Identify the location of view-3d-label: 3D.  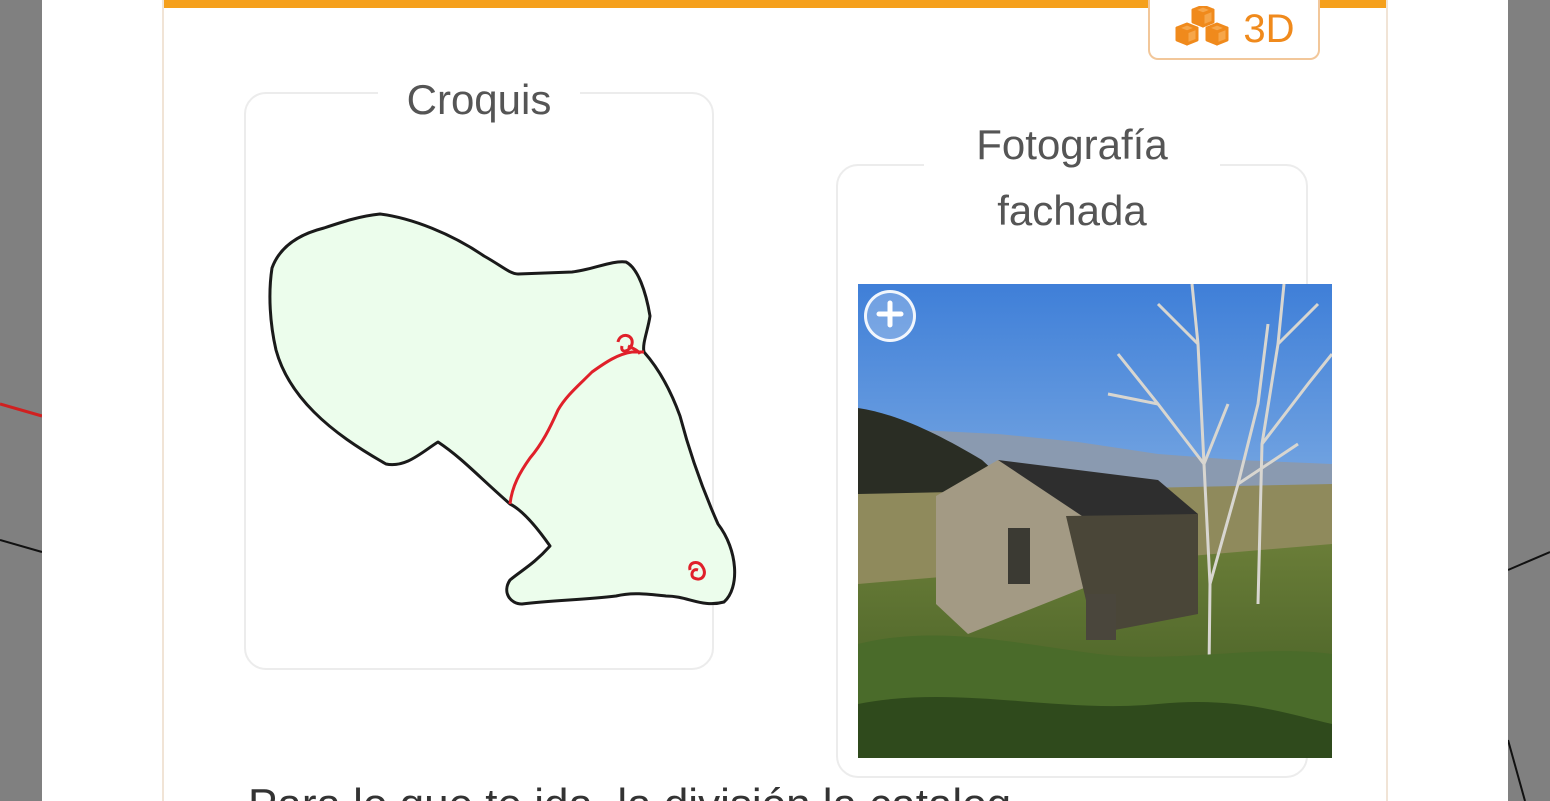
(1269, 28).